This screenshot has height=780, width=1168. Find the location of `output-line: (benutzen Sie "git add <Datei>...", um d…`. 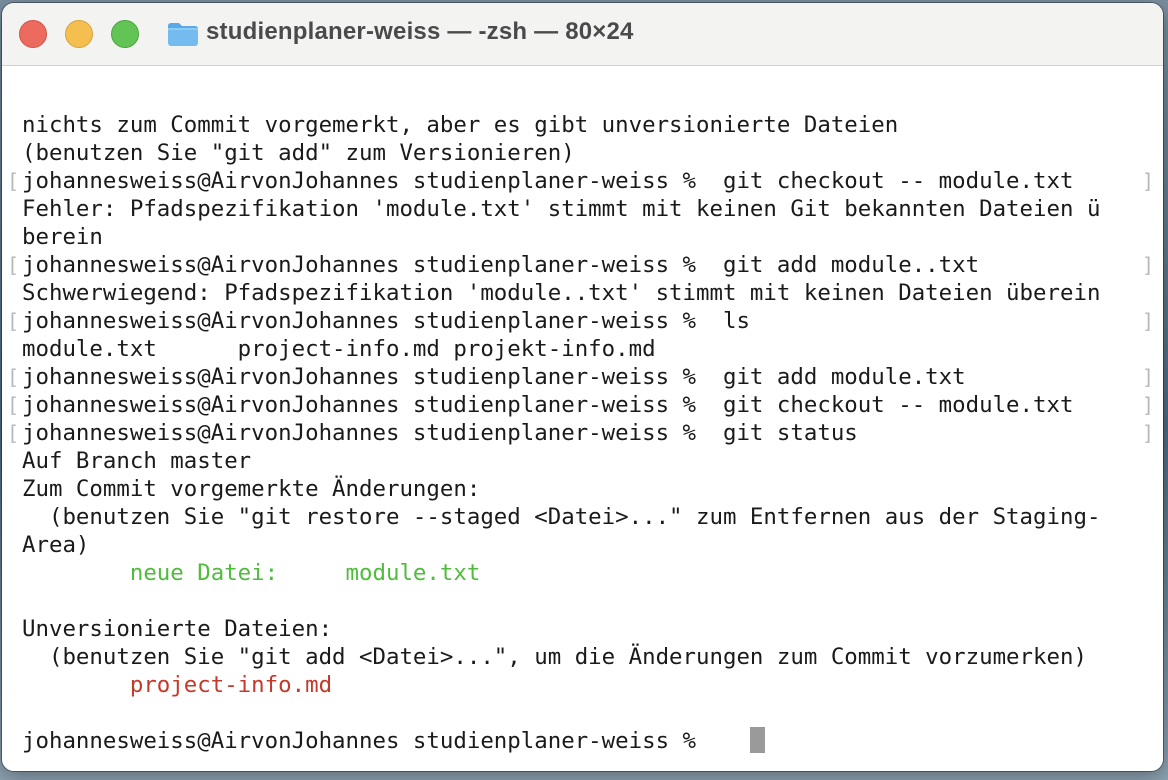

output-line: (benutzen Sie "git add <Datei>...", um d… is located at coordinates (554, 657).